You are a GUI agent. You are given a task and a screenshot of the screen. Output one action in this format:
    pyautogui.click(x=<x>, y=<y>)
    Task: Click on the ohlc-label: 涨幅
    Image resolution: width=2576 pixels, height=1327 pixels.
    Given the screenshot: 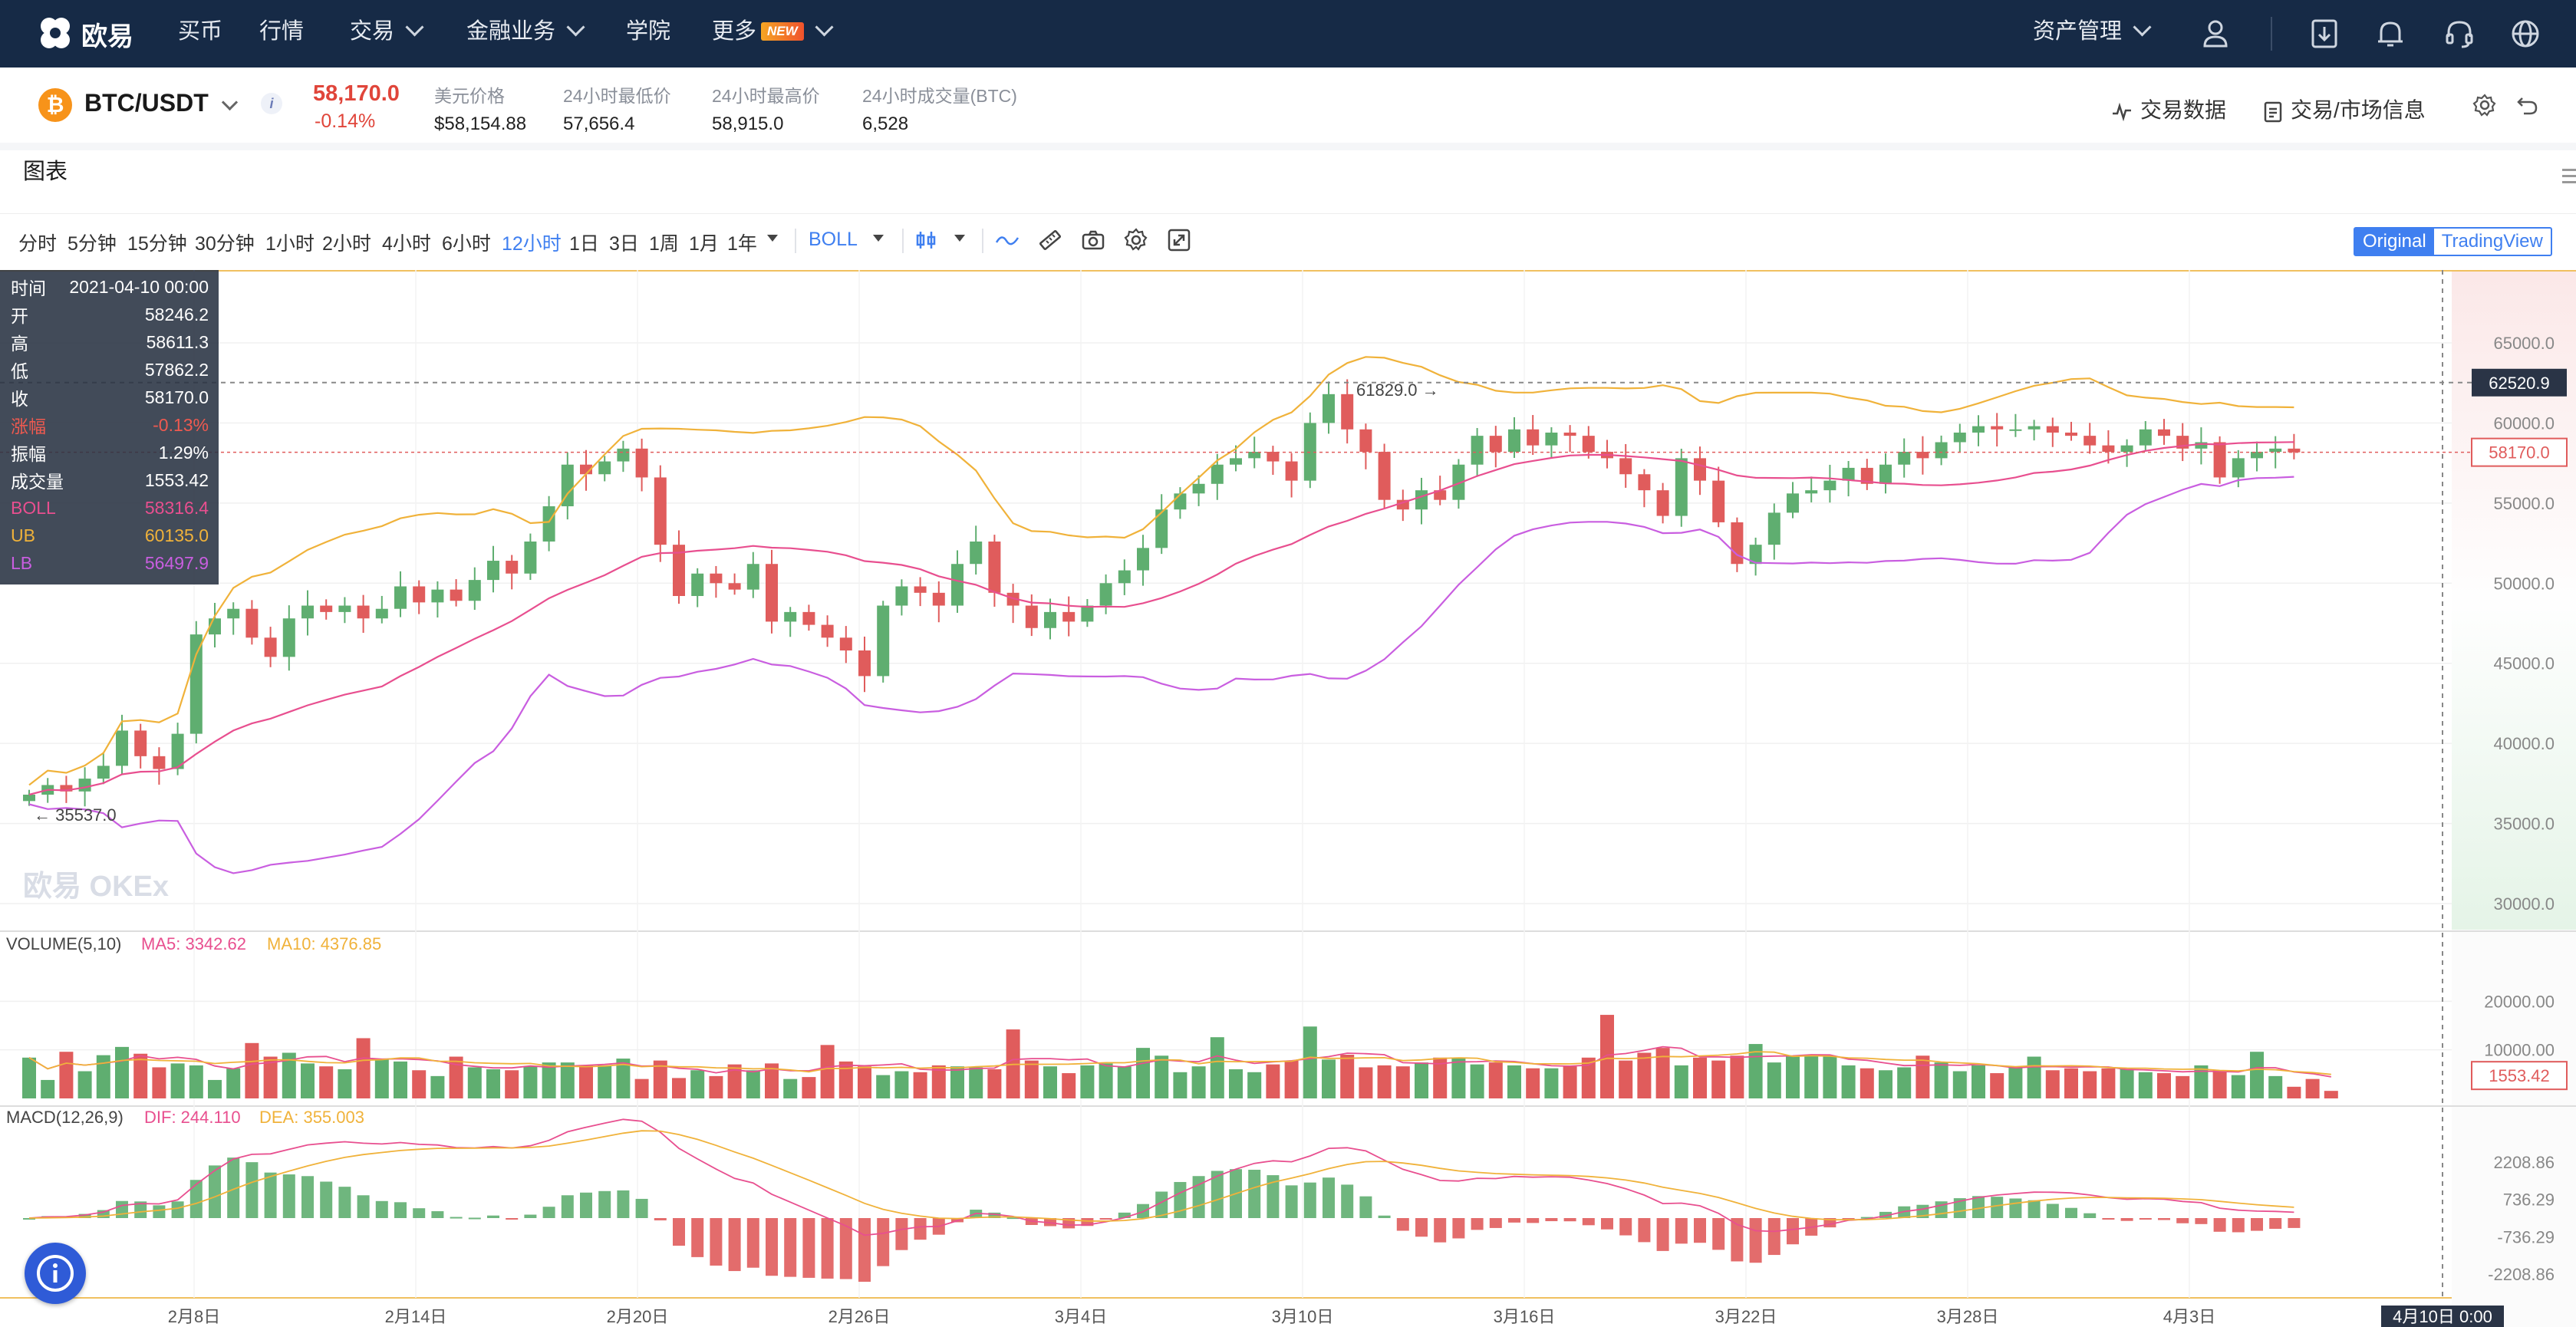 What is the action you would take?
    pyautogui.click(x=28, y=427)
    